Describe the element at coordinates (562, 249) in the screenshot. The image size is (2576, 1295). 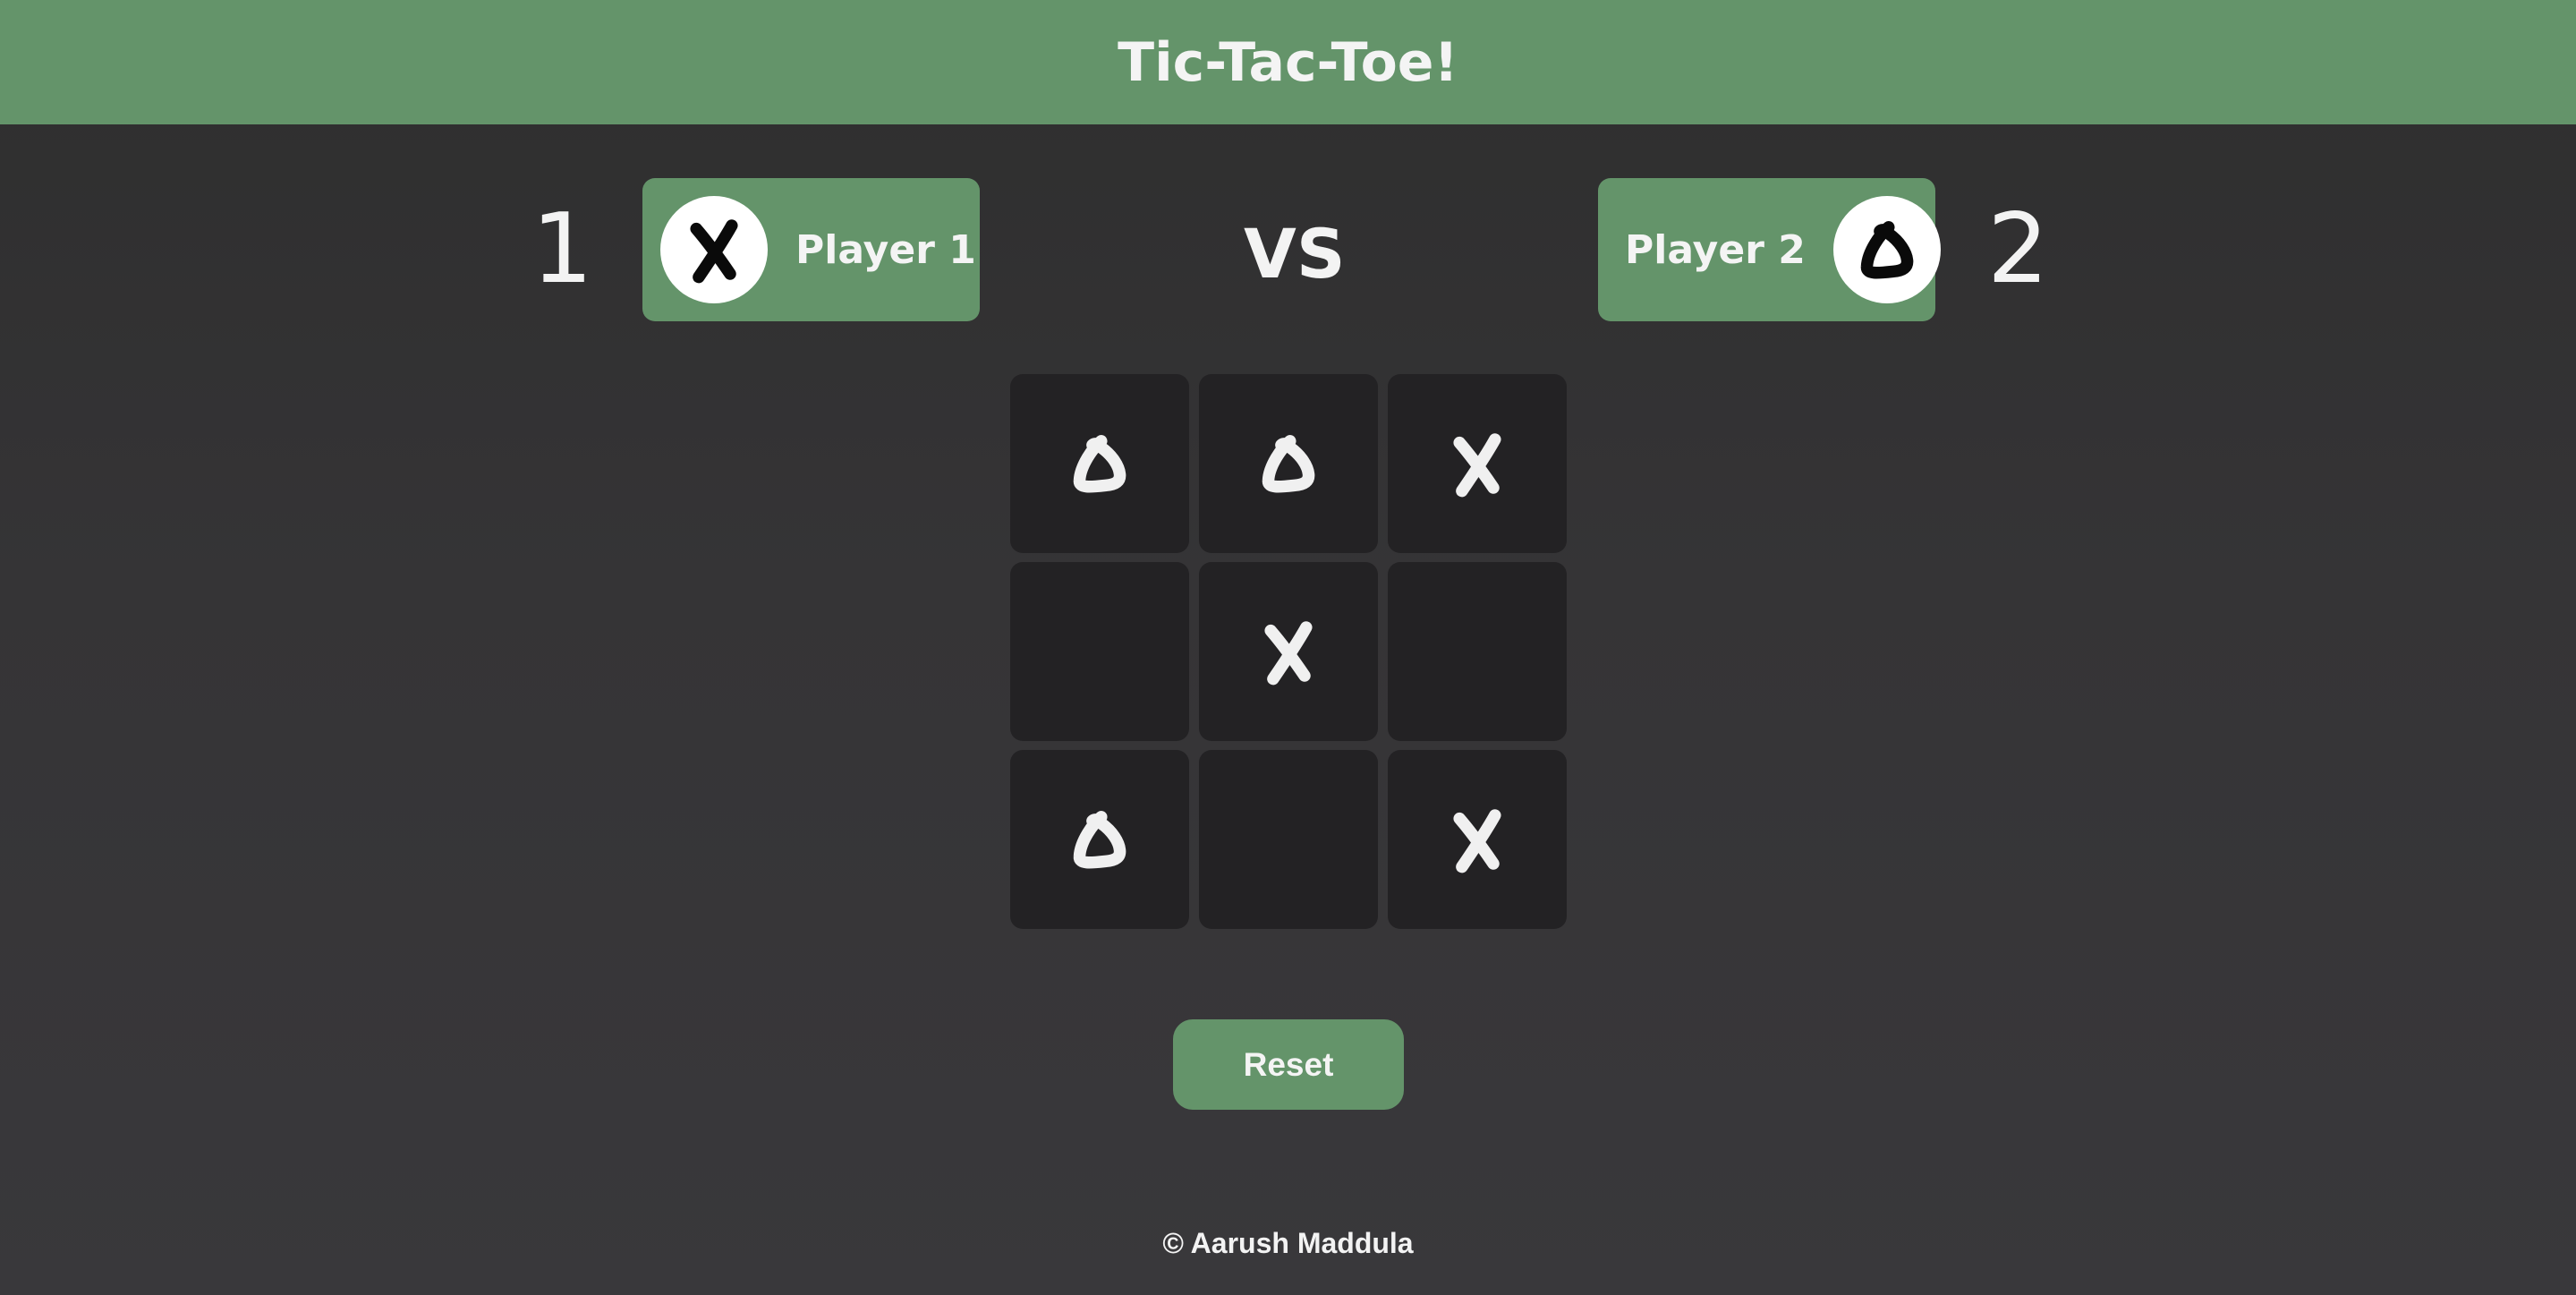
I see `player-1-score: 1` at that location.